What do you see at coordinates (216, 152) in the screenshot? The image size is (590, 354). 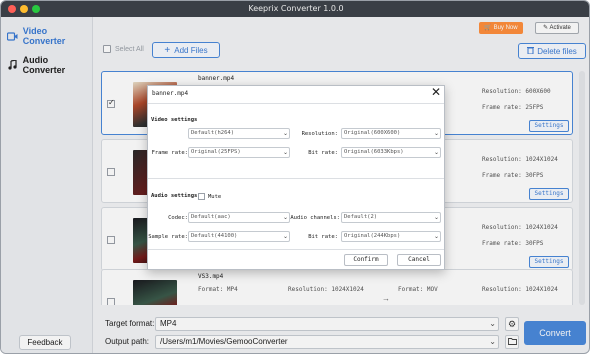 I see `frame-rate-value: Original(25FPS)` at bounding box center [216, 152].